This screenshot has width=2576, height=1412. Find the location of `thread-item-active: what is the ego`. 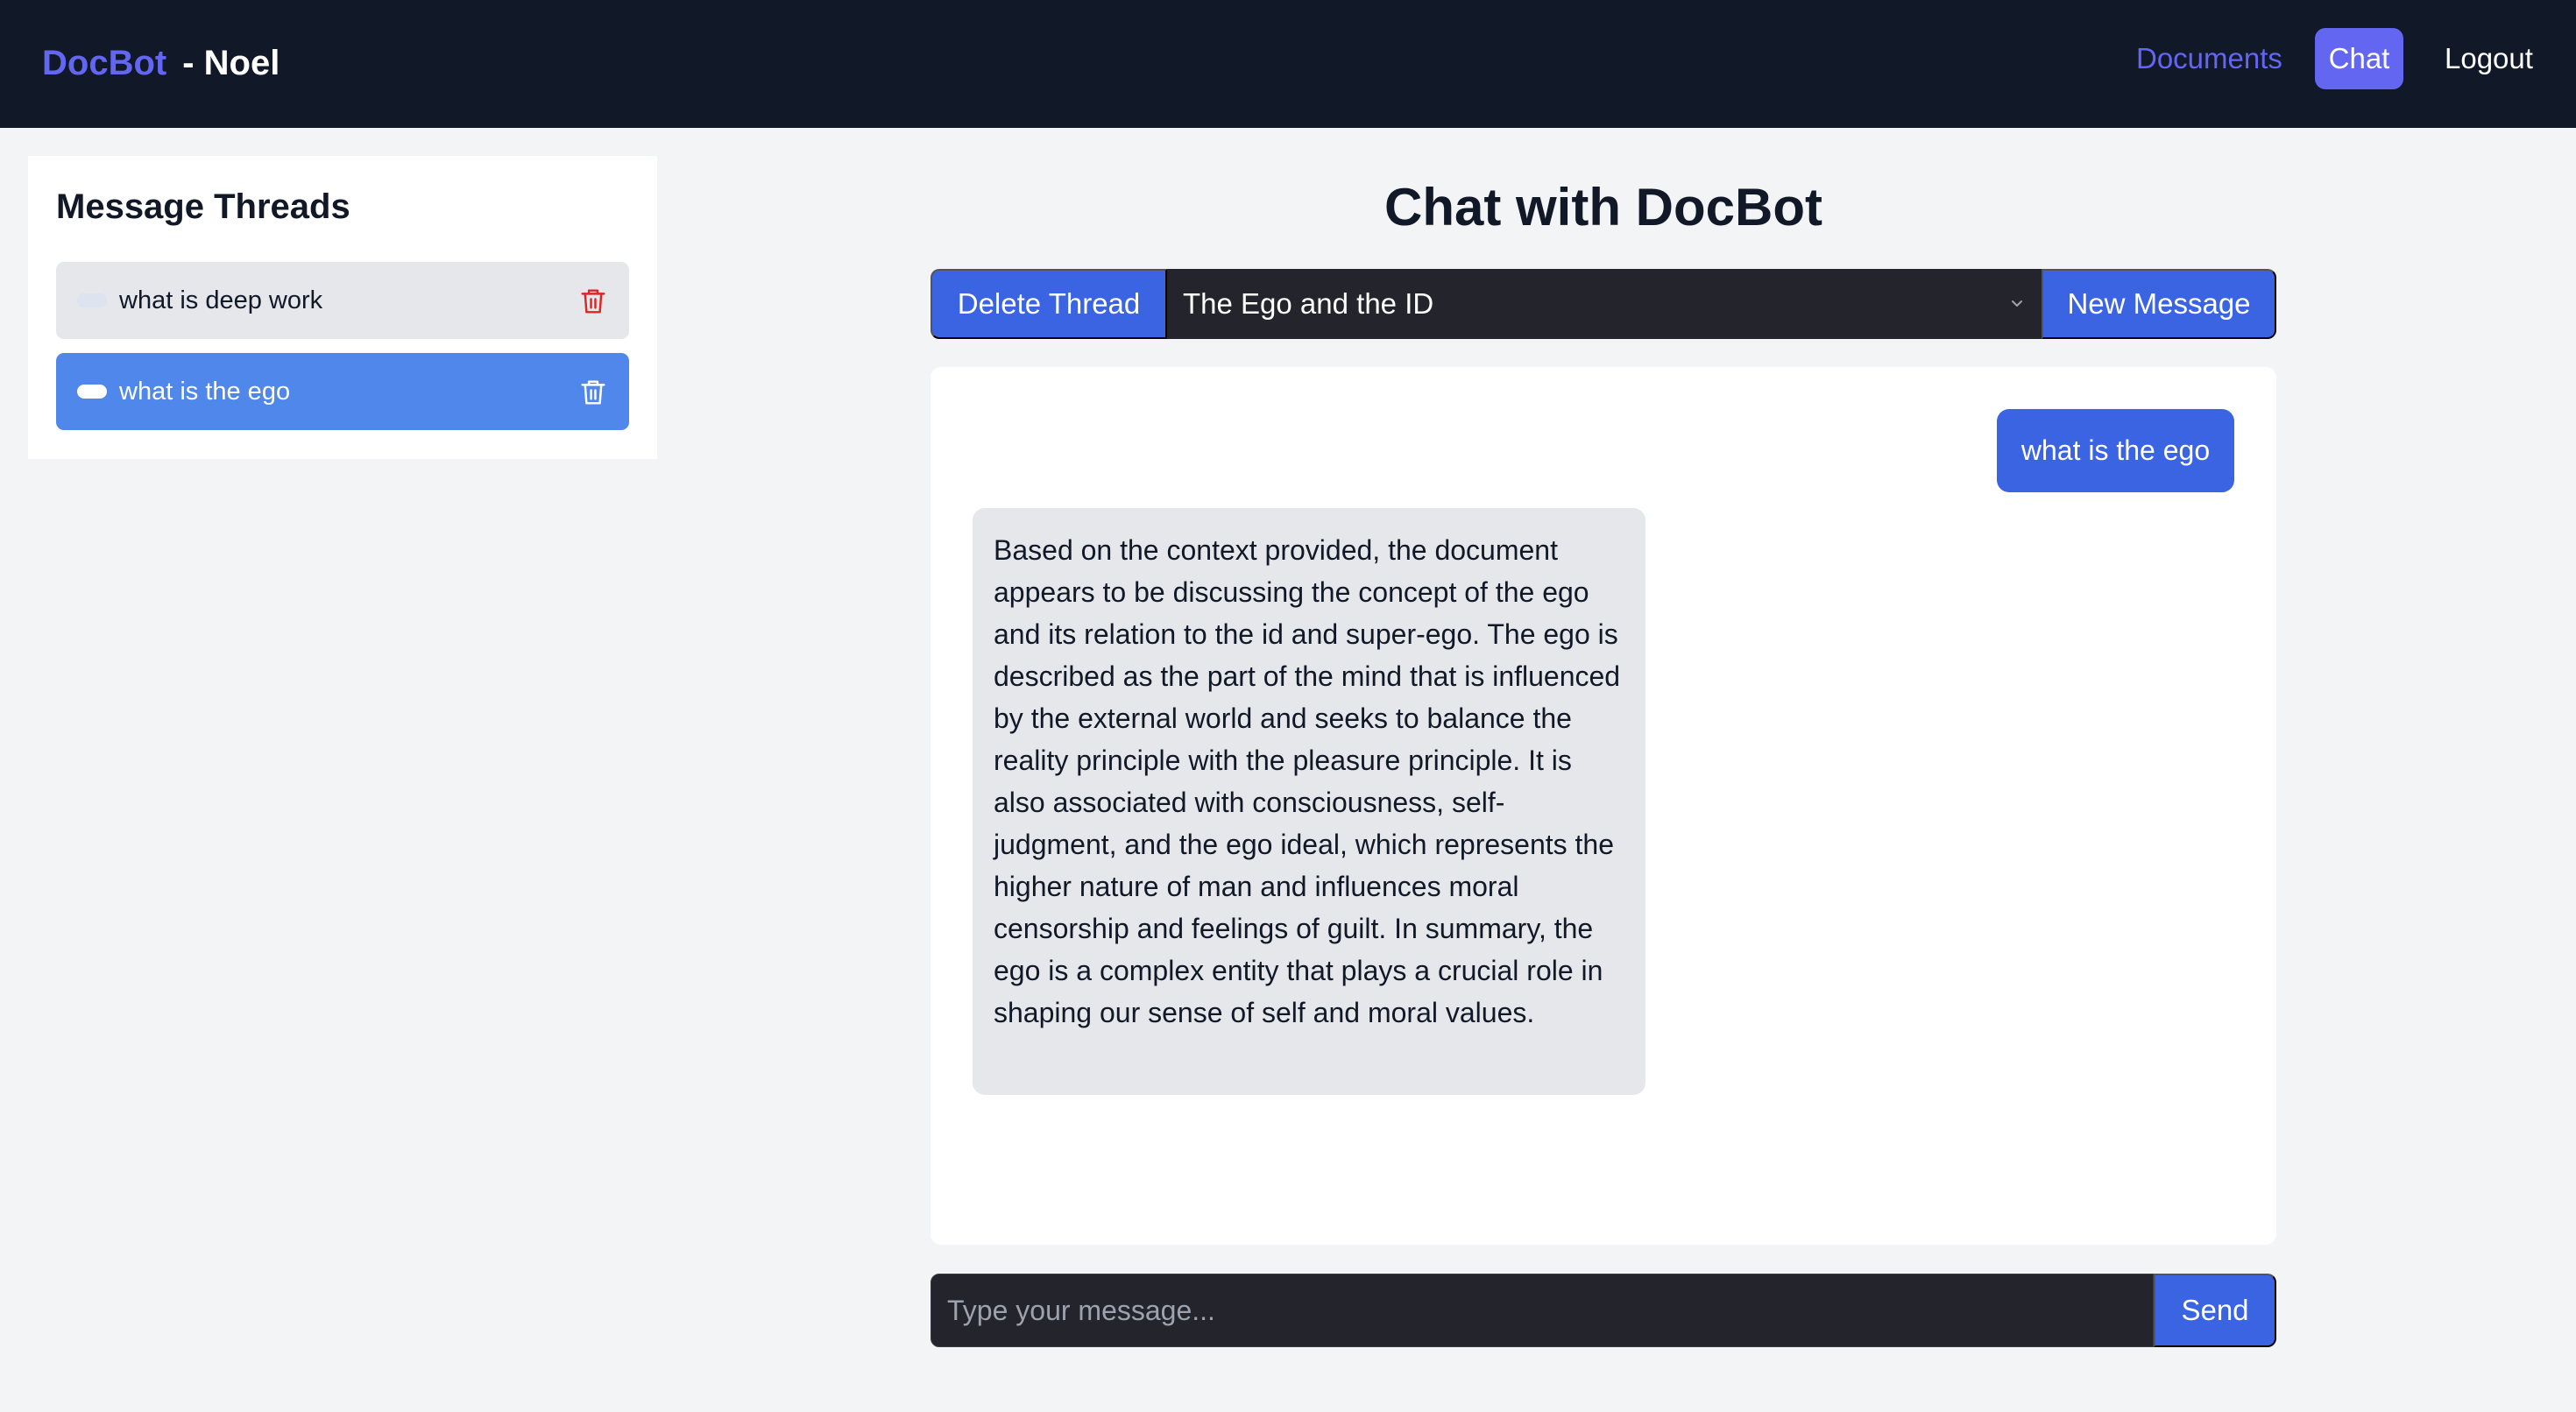

thread-item-active: what is the ego is located at coordinates (342, 392).